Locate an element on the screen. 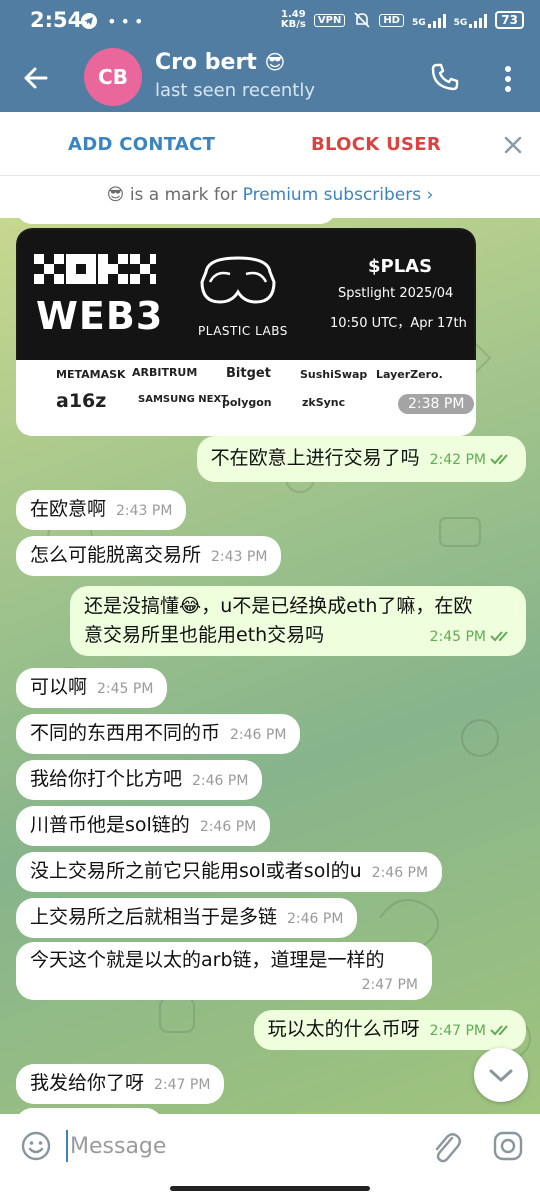 This screenshot has height=1200, width=540. event-time: 10:50 UTC，Apr 17th is located at coordinates (398, 323).